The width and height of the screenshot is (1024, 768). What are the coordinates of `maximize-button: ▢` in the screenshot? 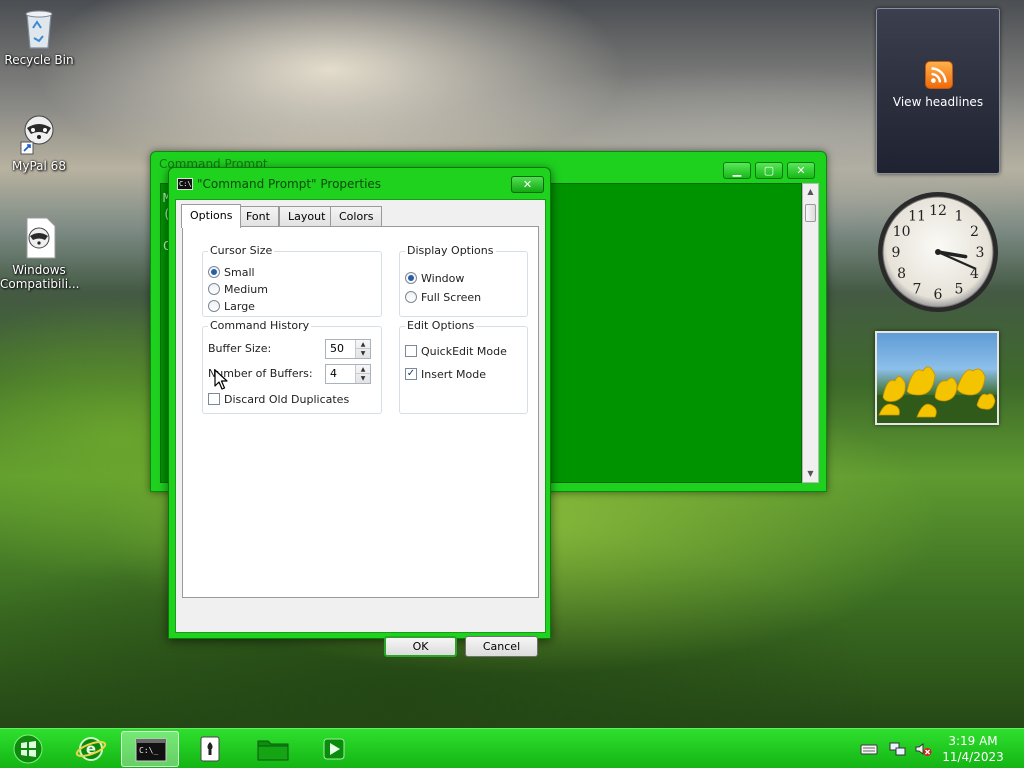 It's located at (769, 170).